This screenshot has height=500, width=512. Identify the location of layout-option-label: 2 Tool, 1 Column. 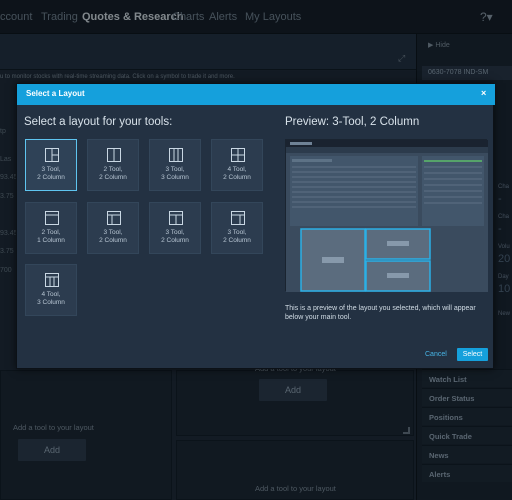
(51, 236).